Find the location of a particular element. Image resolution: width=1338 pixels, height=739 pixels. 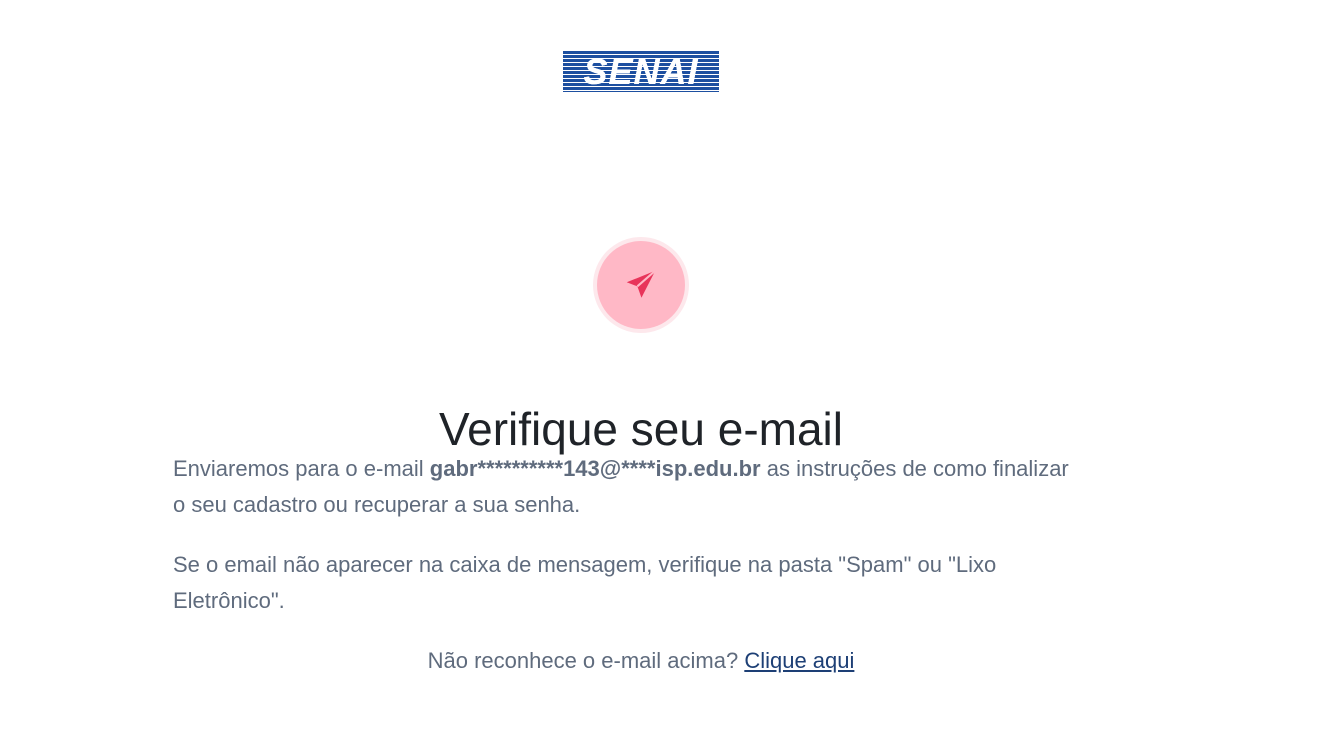

hero-icon-circle is located at coordinates (641, 285).